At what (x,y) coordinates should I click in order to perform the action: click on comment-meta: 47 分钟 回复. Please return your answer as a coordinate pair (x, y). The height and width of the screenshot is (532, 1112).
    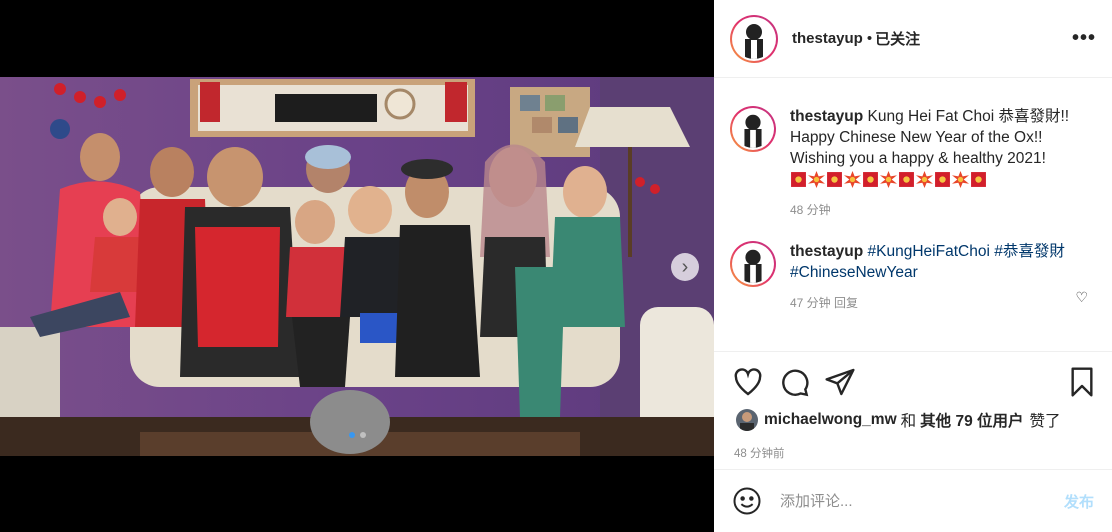
    Looking at the image, I should click on (824, 303).